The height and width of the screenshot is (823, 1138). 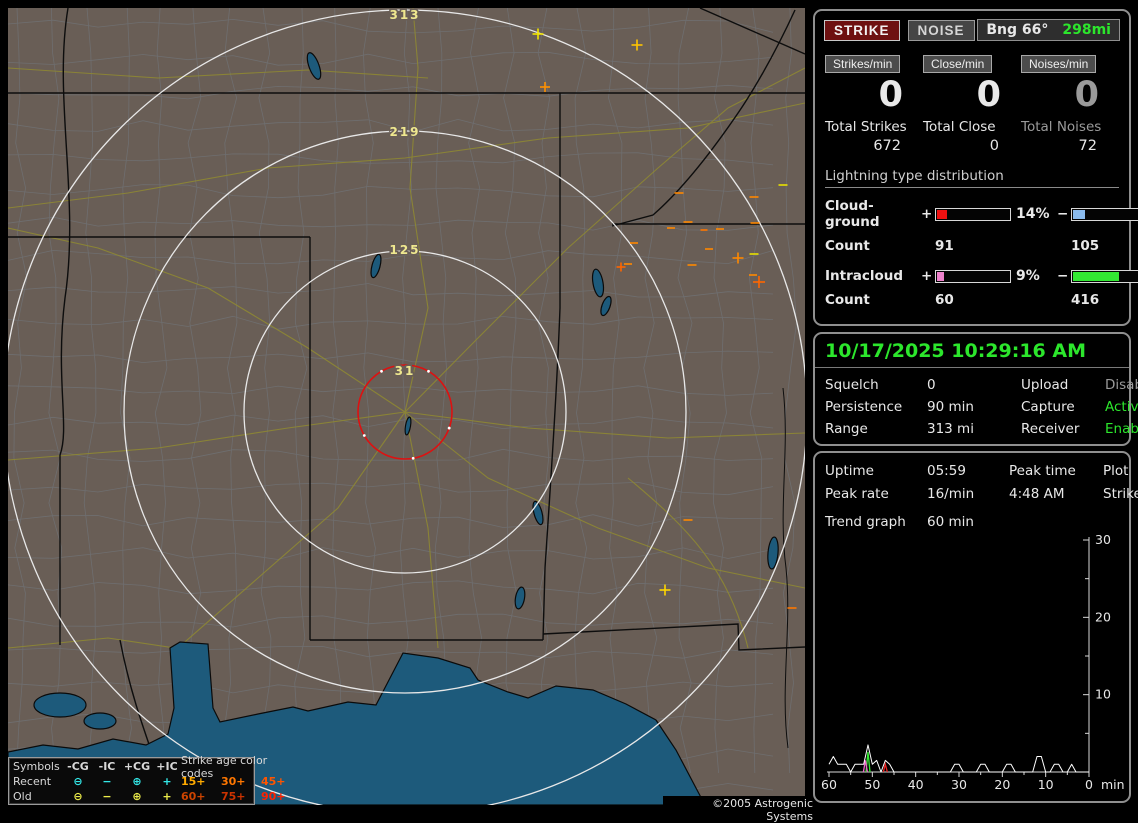 I want to click on ic-count-label: Count, so click(x=847, y=300).